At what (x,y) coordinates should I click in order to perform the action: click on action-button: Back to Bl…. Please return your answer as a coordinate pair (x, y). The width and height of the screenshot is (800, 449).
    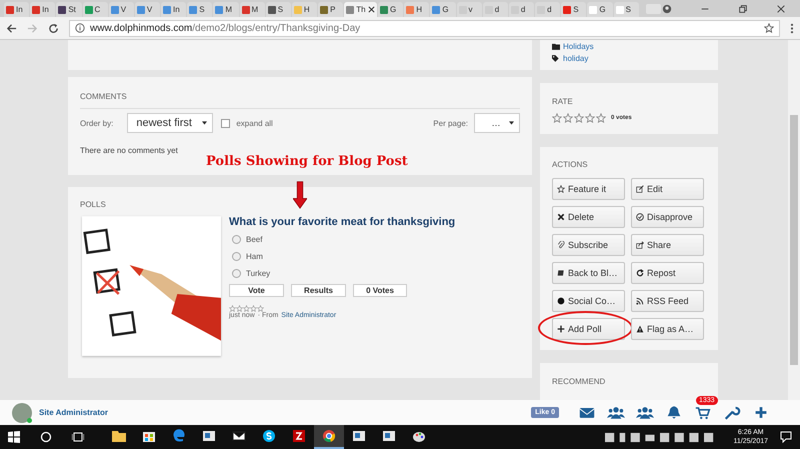
    Looking at the image, I should click on (588, 273).